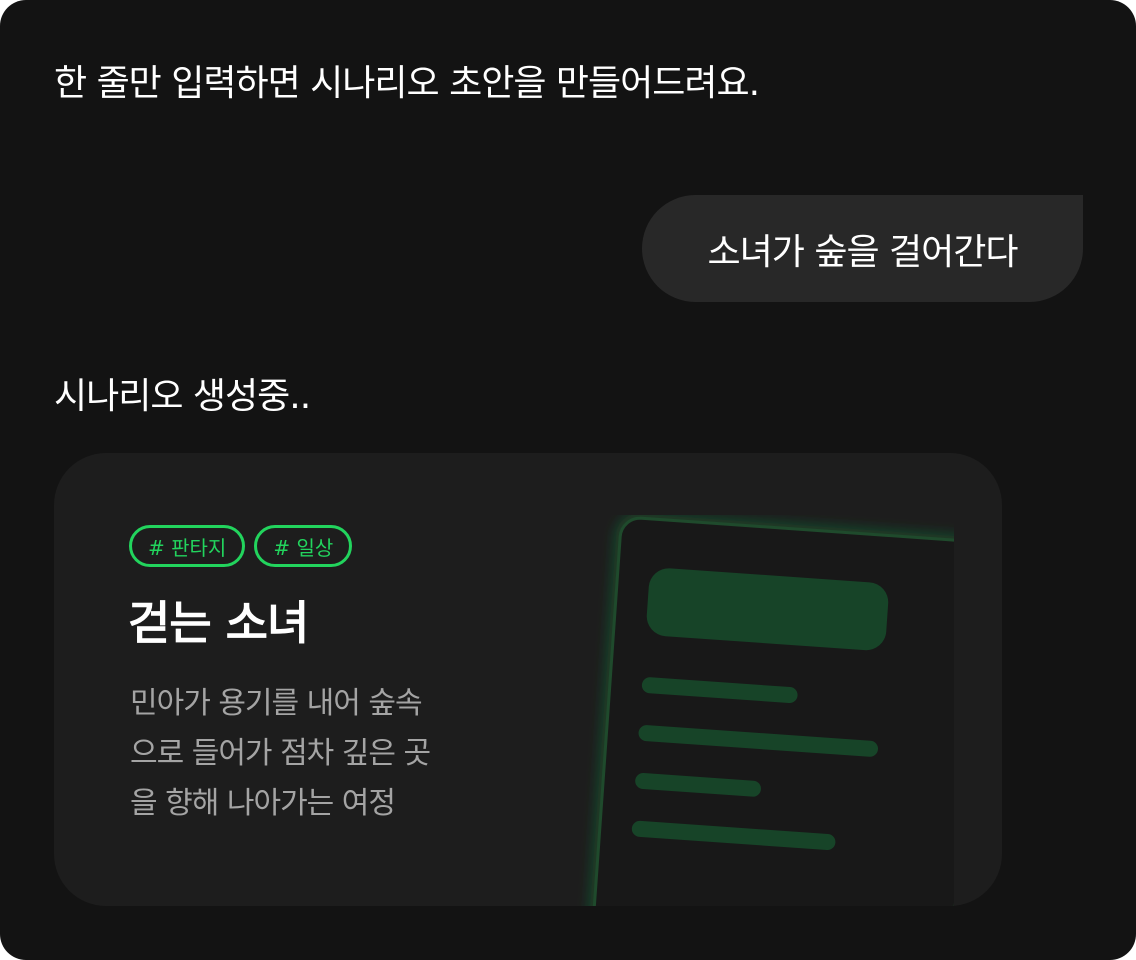 Image resolution: width=1136 pixels, height=960 pixels. What do you see at coordinates (303, 546) in the screenshot?
I see `tag-daily-life: # 일상` at bounding box center [303, 546].